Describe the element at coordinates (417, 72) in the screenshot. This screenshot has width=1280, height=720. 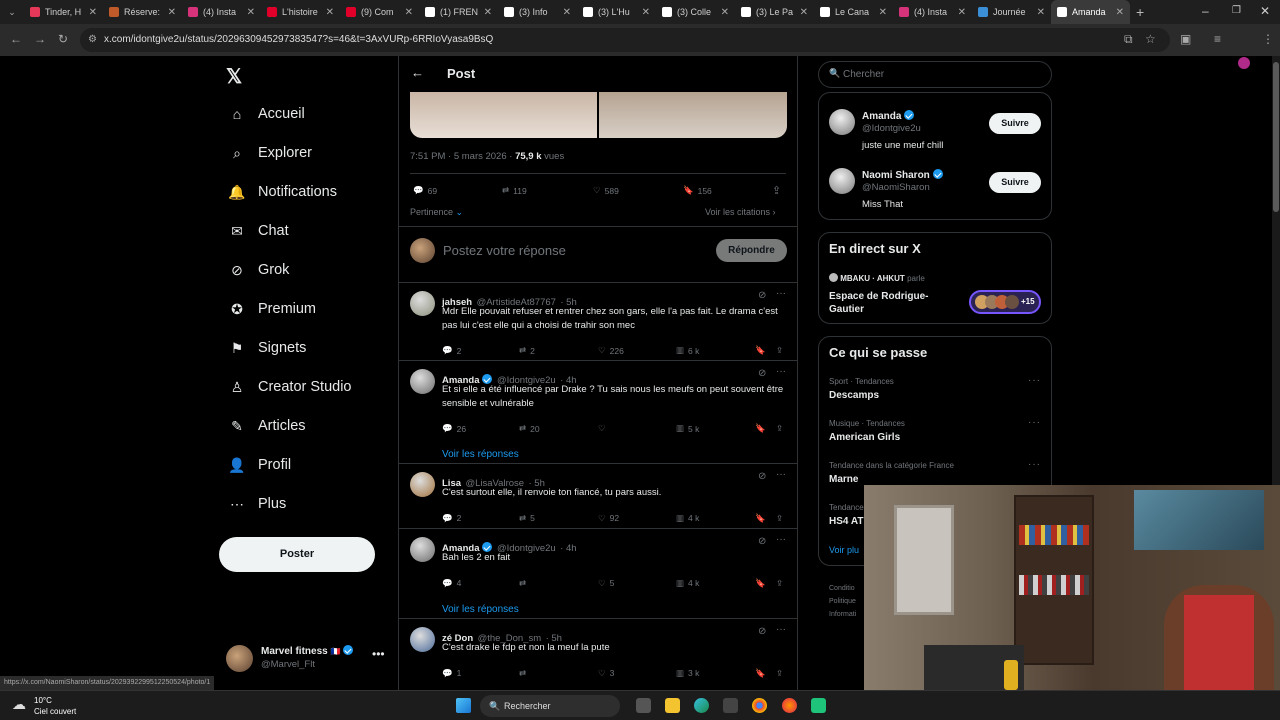
I see `back-arrow-icon: ←` at that location.